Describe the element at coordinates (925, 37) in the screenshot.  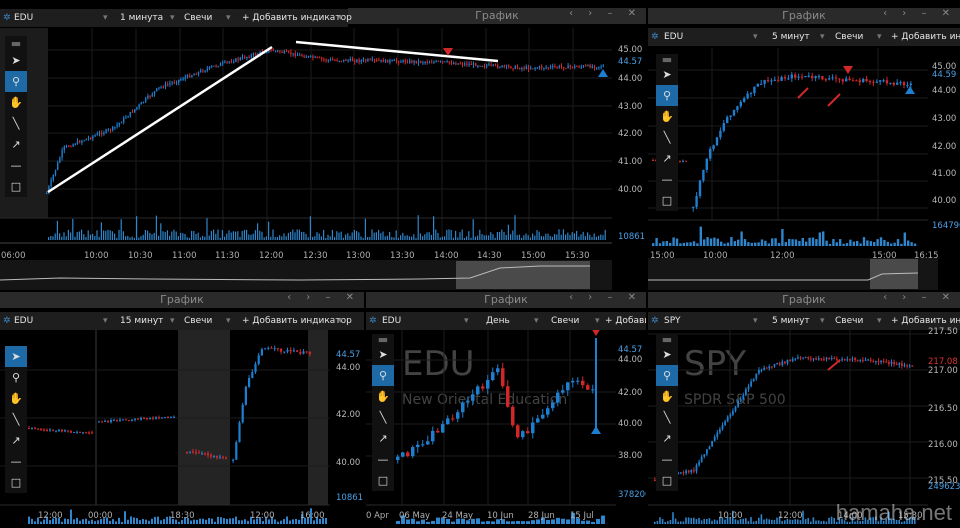
I see `add-indicator-button: + Добавить индик` at that location.